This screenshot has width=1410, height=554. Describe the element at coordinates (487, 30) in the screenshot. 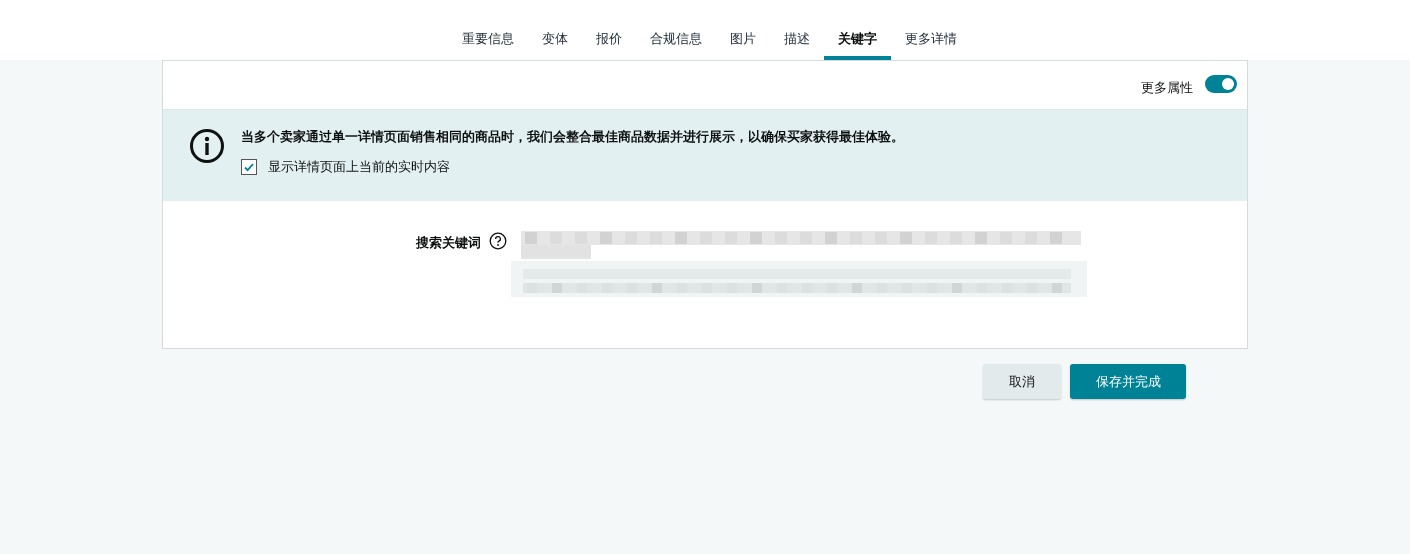

I see `tab: 重要信息` at that location.